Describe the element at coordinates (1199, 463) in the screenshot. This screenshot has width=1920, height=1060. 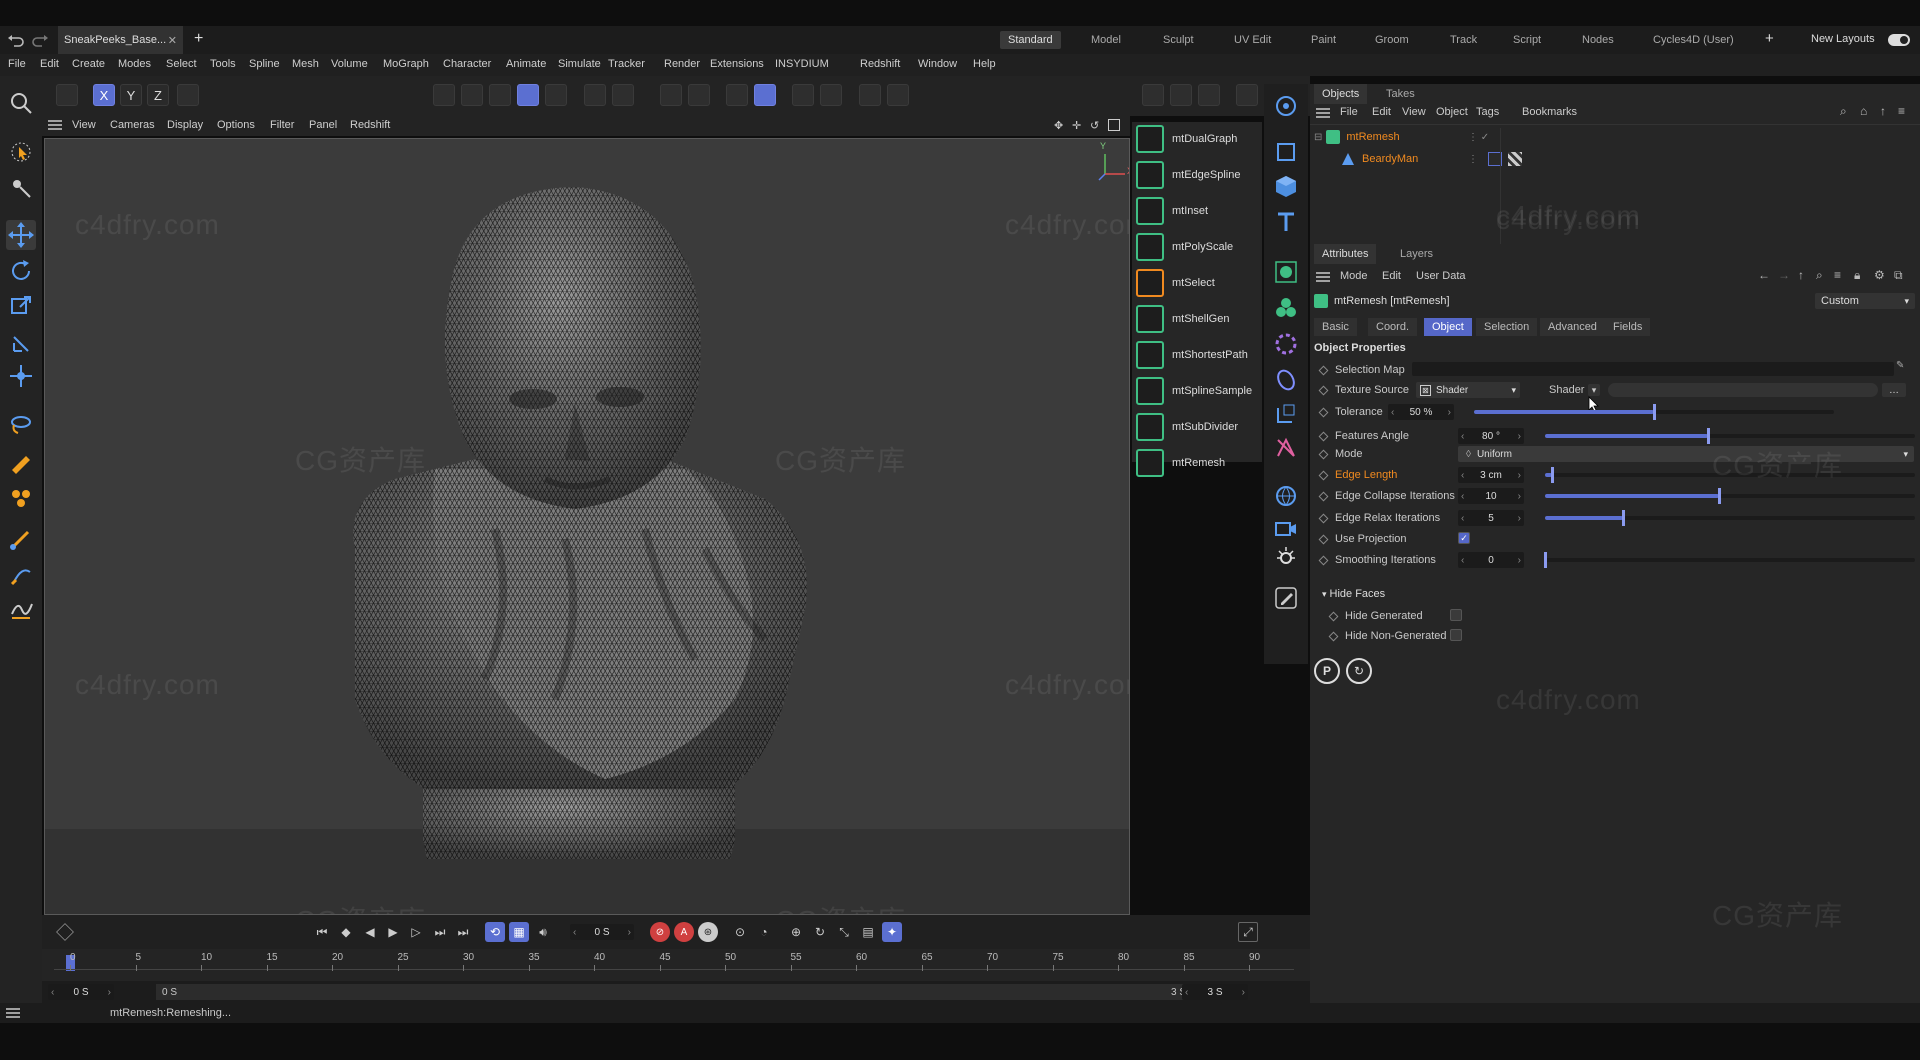
I see `plugin-mtremesh: mtRemesh` at that location.